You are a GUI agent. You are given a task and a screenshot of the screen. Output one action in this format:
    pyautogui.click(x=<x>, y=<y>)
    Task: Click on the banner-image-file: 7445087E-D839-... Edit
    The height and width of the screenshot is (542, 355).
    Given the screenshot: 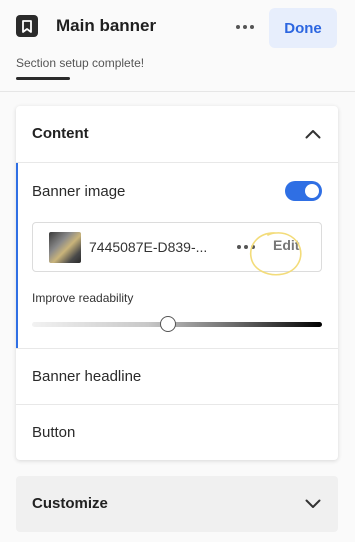 What is the action you would take?
    pyautogui.click(x=177, y=247)
    